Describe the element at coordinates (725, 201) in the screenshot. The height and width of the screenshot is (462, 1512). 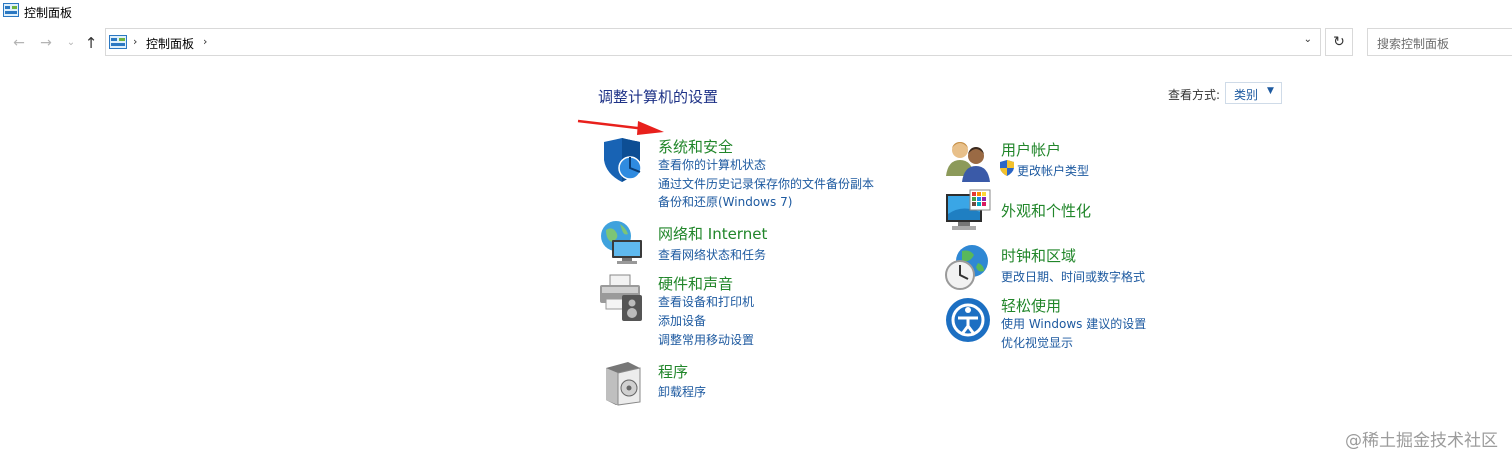
I see `link-backup-restore: 备份和还原(Windows 7)` at that location.